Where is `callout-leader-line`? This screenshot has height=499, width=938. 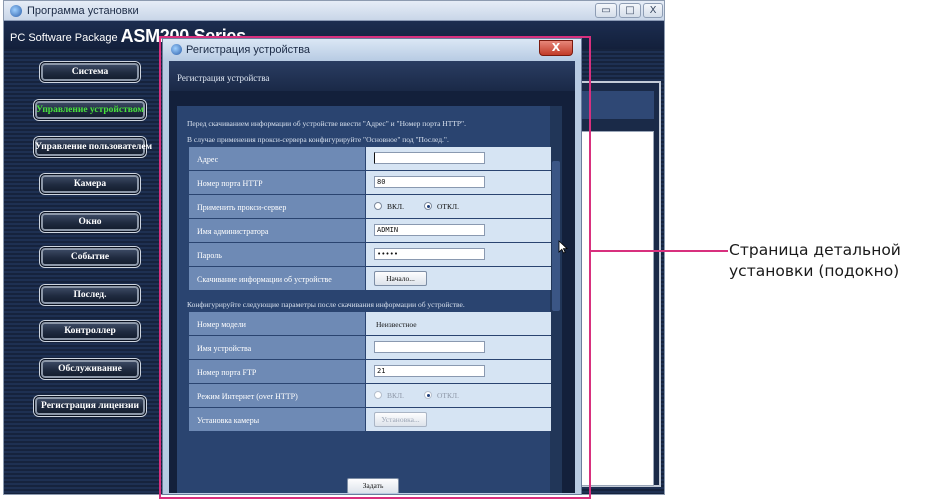
callout-leader-line is located at coordinates (659, 251).